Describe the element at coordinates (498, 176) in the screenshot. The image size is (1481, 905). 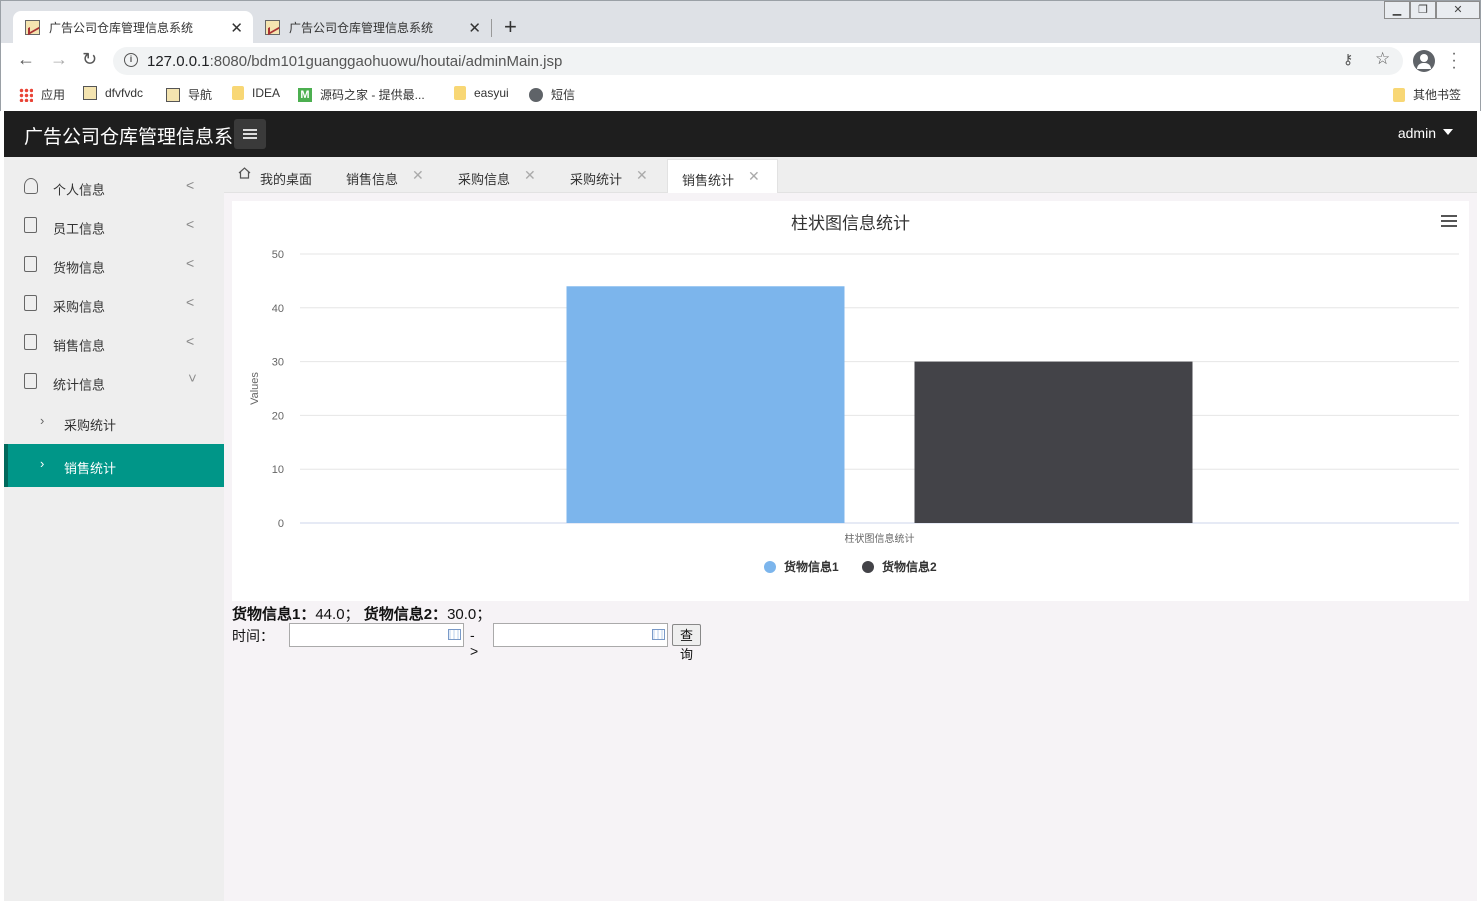
I see `tab-purchase-info: 采购信息 ✕` at that location.